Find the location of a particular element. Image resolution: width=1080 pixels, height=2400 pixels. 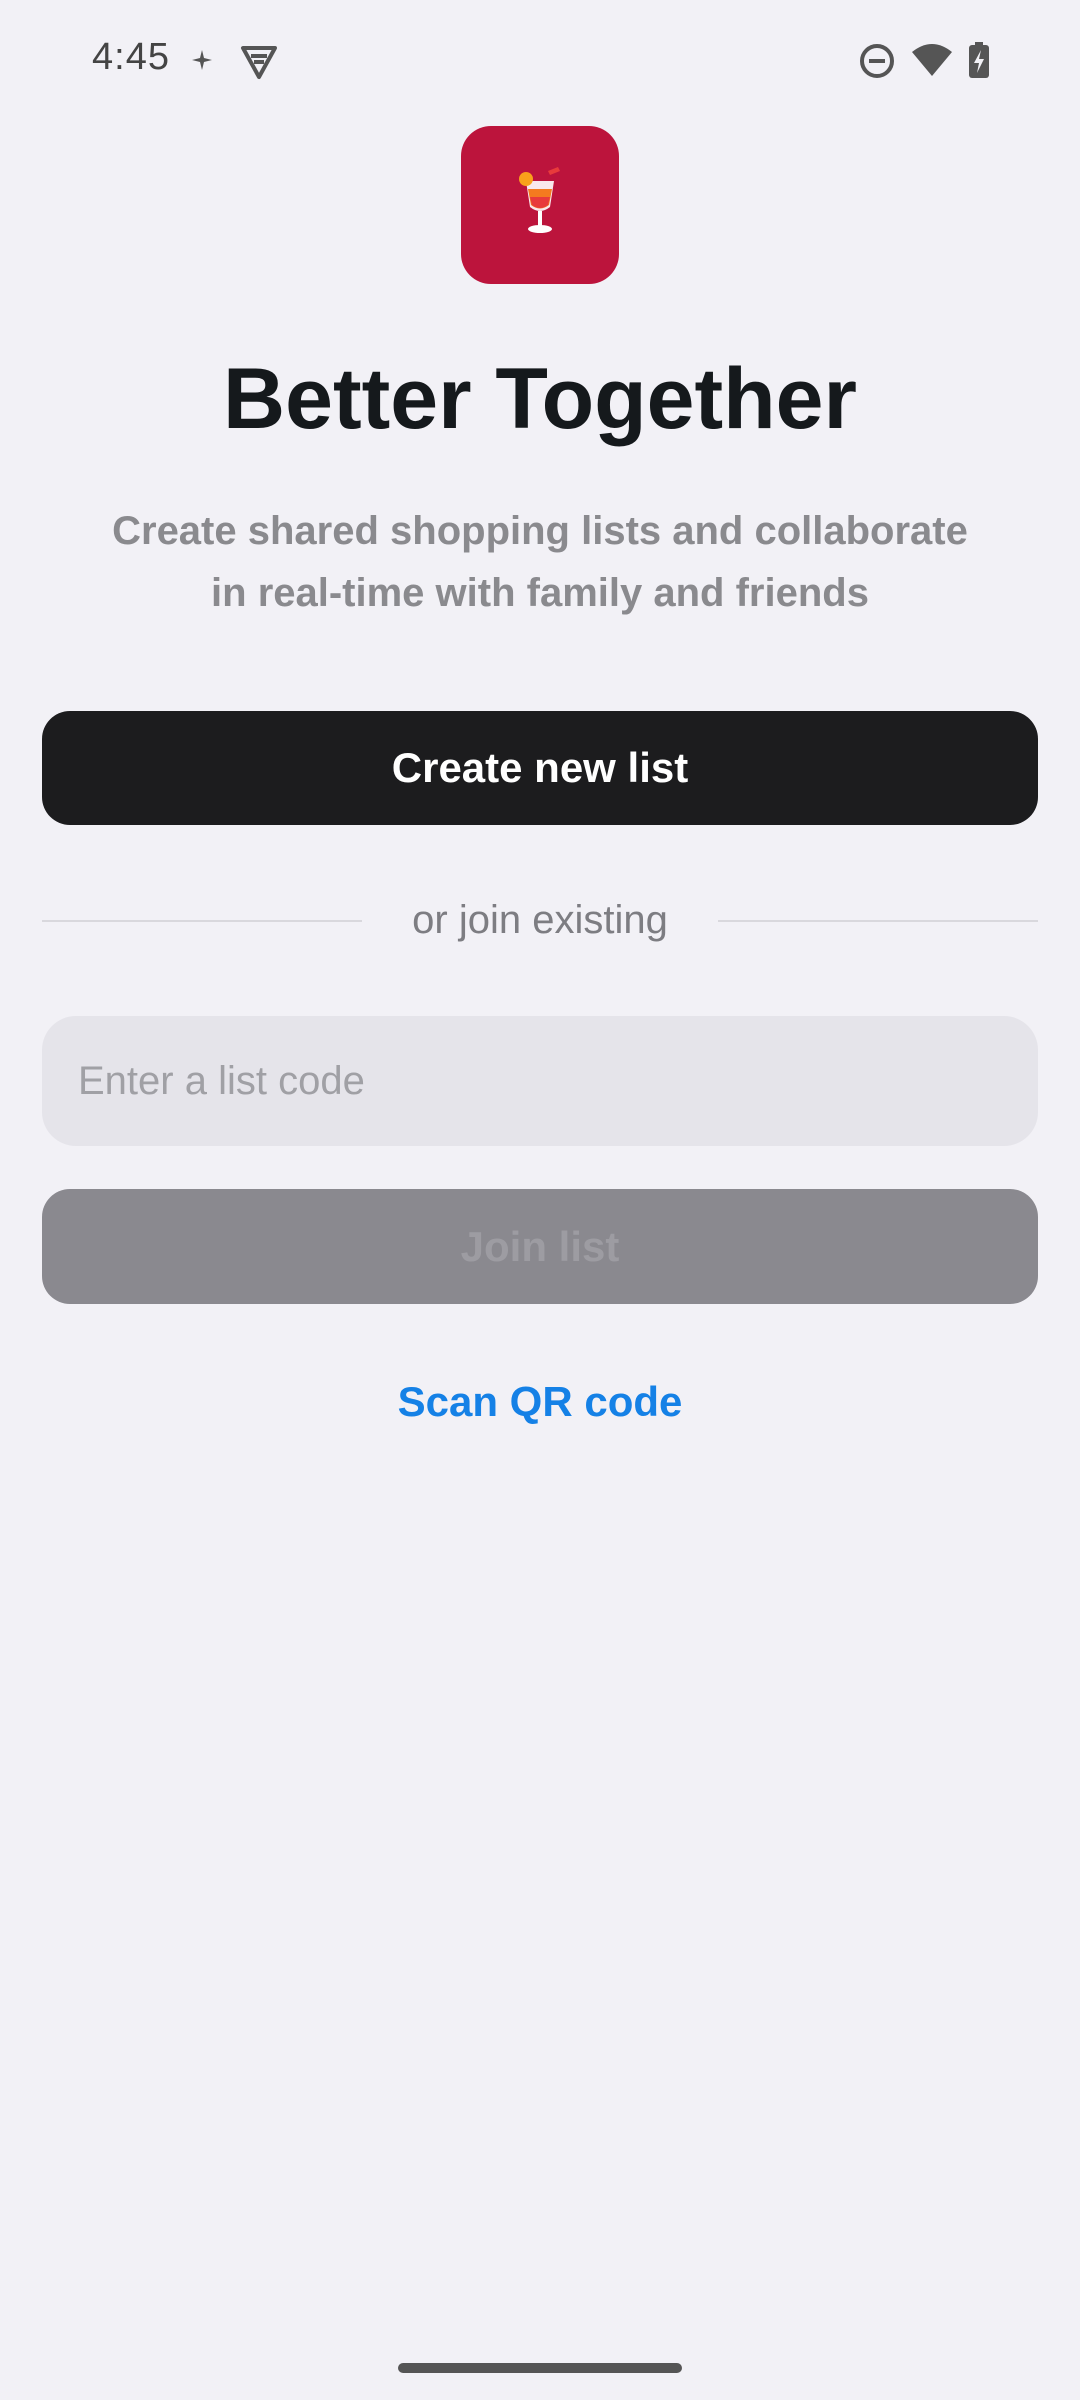

subtitle-line: in real-time with family and friends is located at coordinates (540, 593).